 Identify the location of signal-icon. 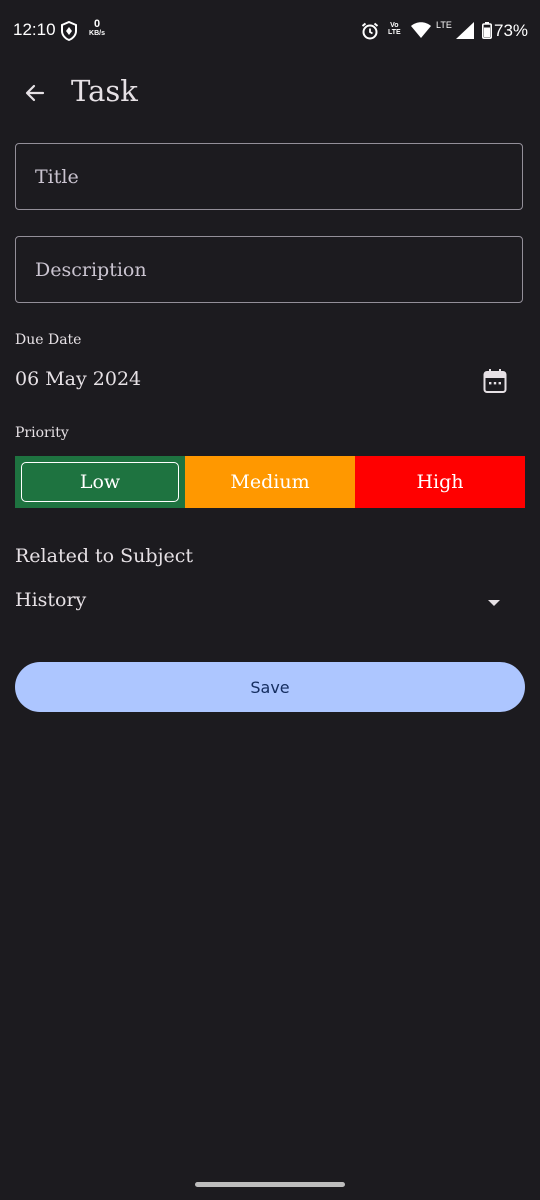
(465, 30).